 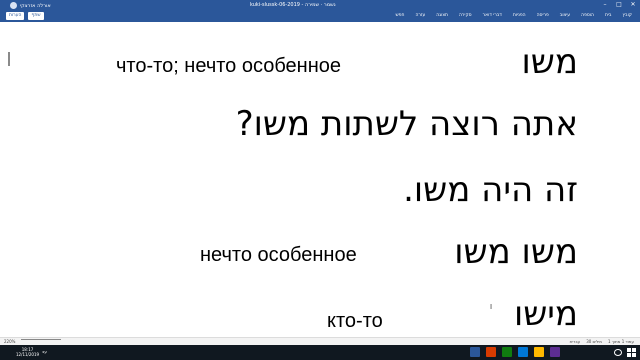 What do you see at coordinates (9, 341) in the screenshot?
I see `zoom-level: 220%` at bounding box center [9, 341].